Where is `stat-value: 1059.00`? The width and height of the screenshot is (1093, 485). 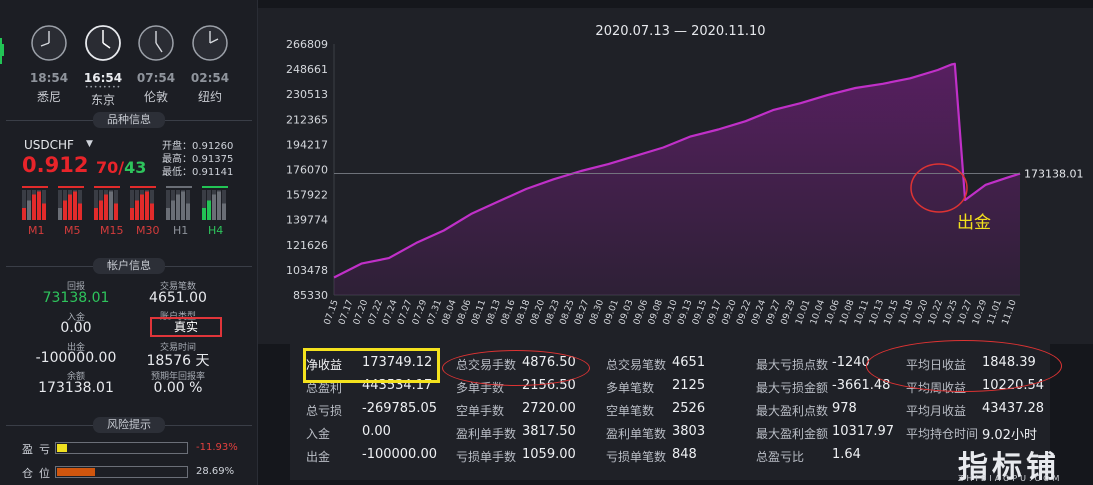 stat-value: 1059.00 is located at coordinates (549, 454).